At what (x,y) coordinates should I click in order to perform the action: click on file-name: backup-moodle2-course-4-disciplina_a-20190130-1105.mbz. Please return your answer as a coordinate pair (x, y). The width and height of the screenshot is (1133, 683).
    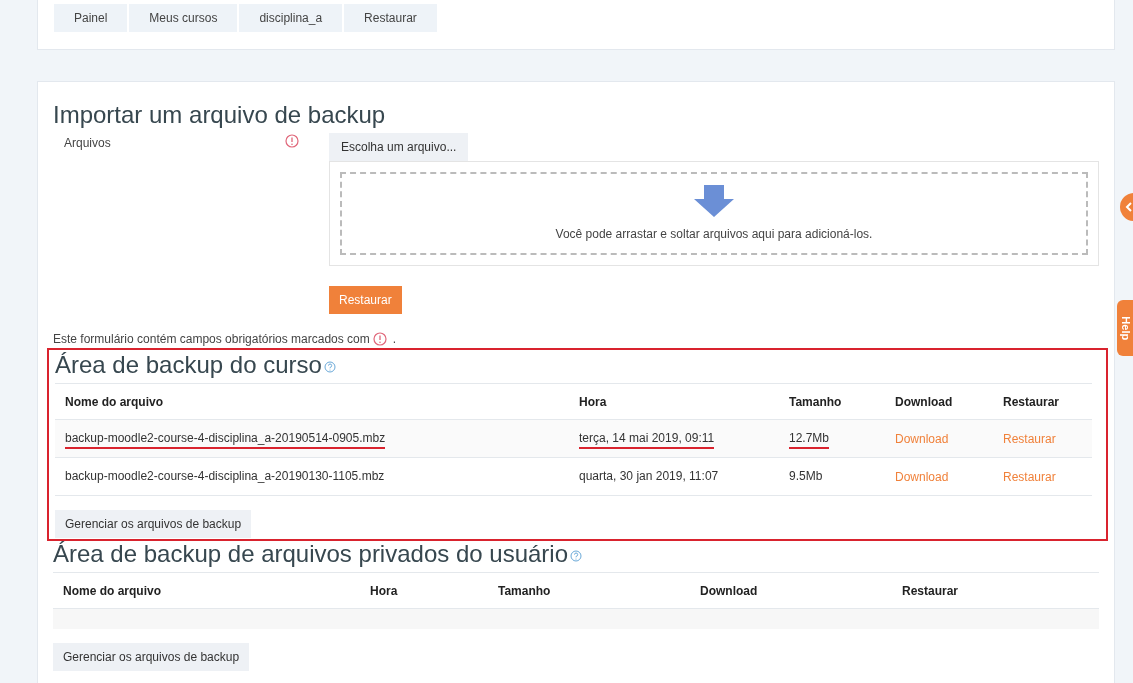
    Looking at the image, I should click on (225, 476).